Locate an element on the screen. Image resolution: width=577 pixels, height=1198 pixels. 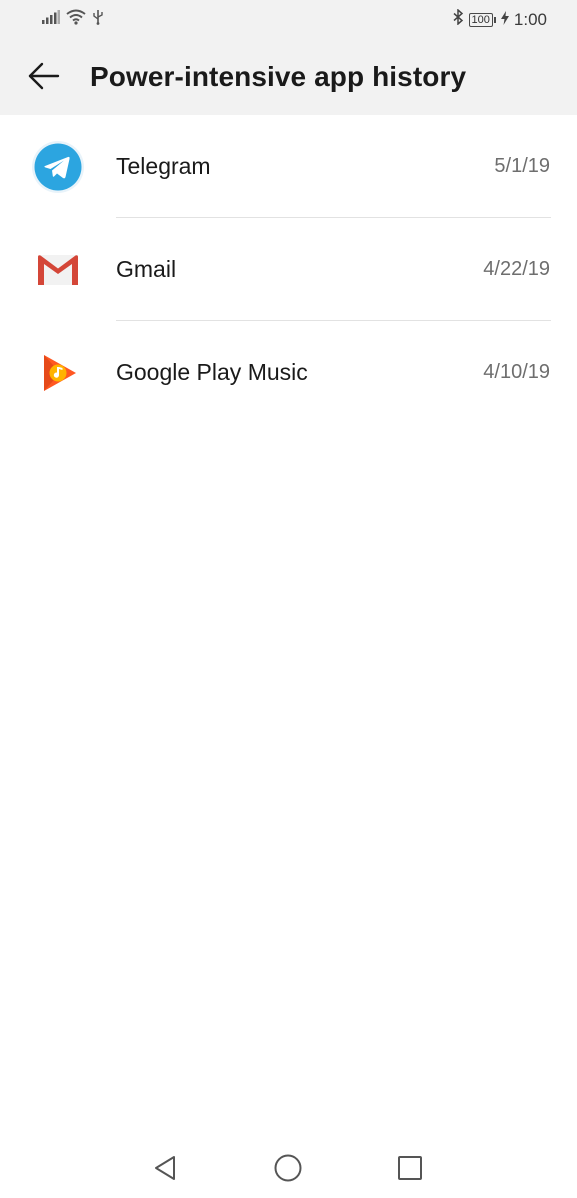
list-item-telegram: Telegram 5/1/19 is located at coordinates (288, 166).